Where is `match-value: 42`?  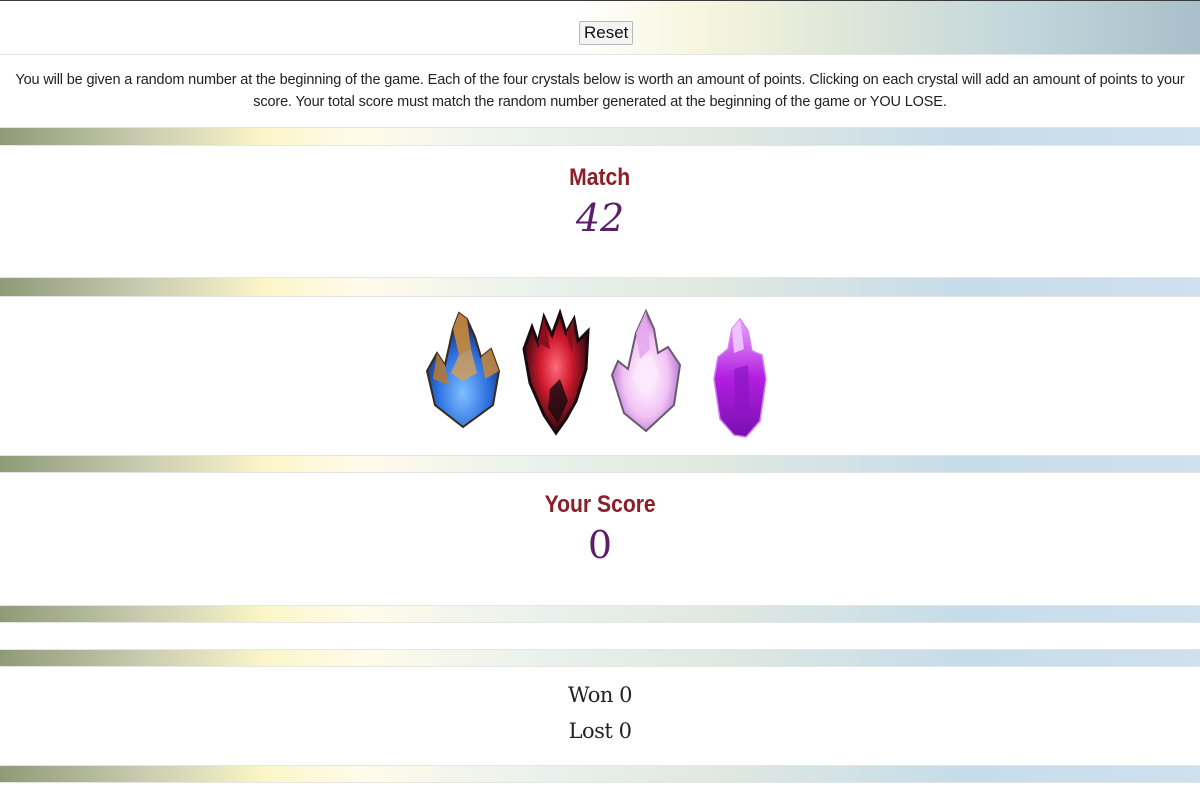
match-value: 42 is located at coordinates (600, 218).